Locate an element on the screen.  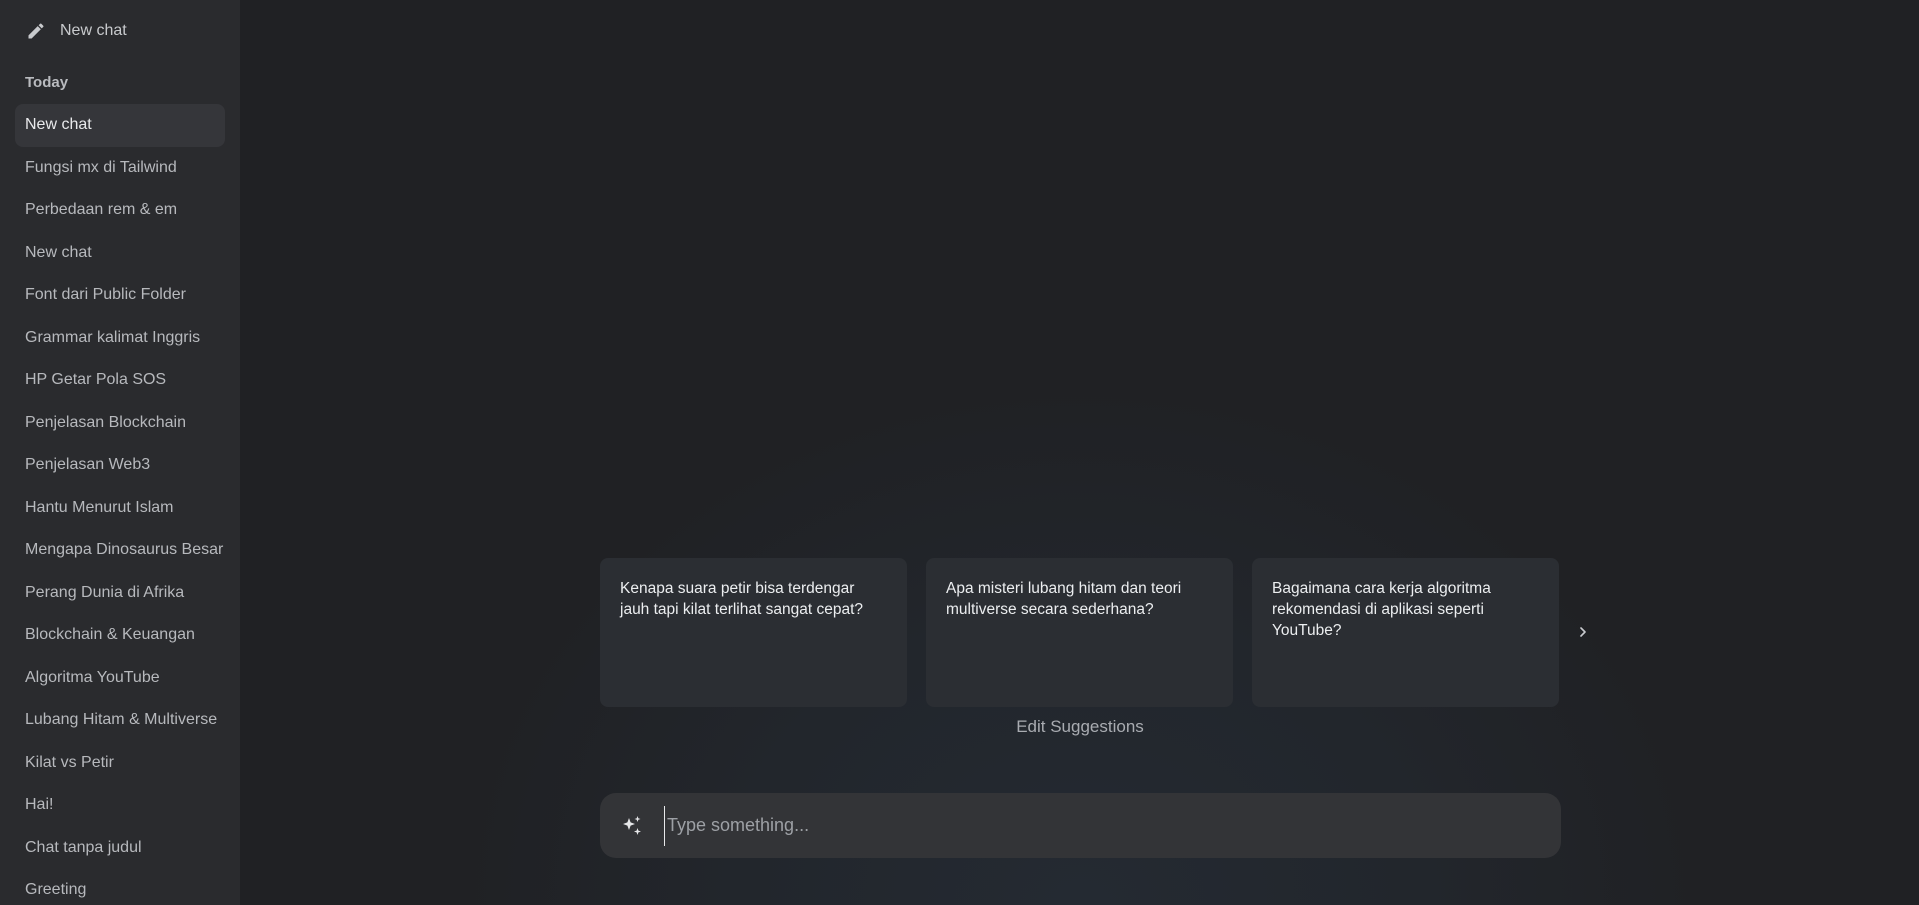
sidebar-chat-item: Hai! is located at coordinates (120, 805).